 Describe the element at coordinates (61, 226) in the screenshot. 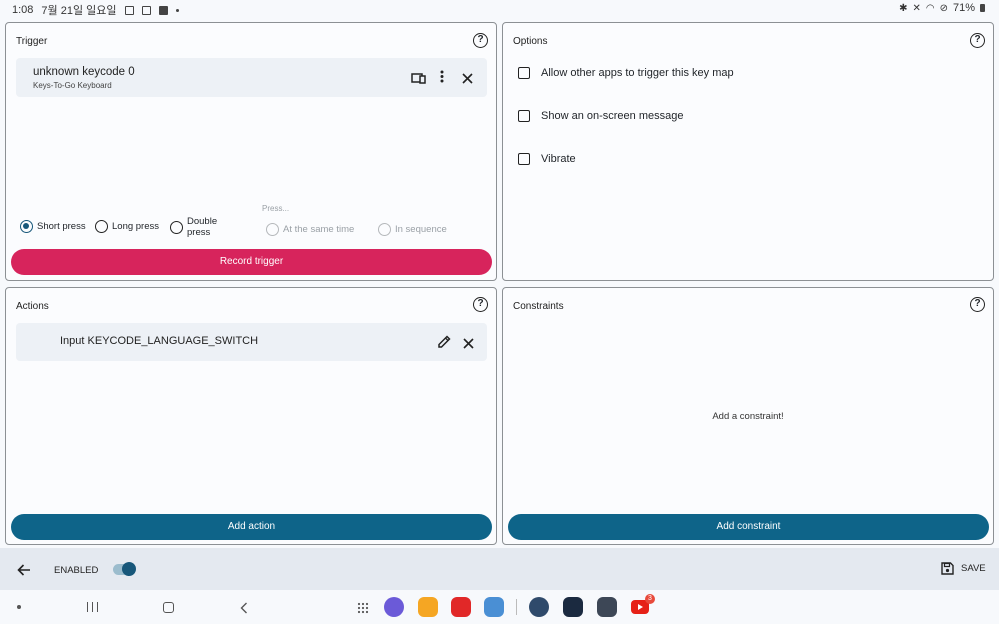

I see `short-press-label: Short press` at that location.